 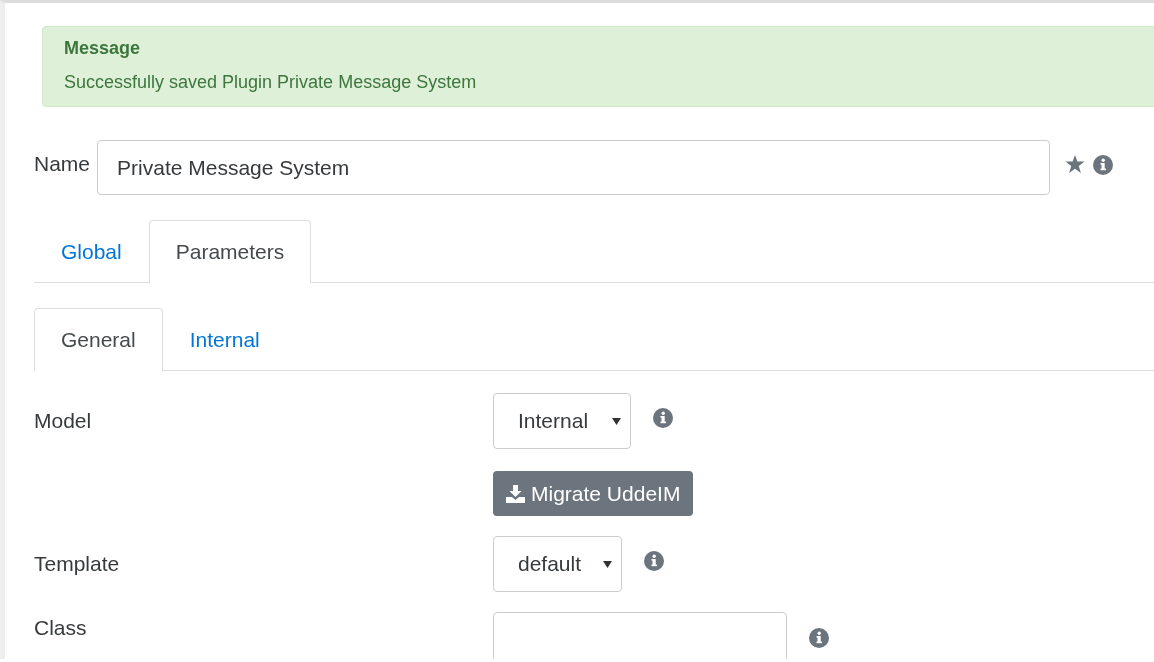 What do you see at coordinates (562, 421) in the screenshot?
I see `select-field: Internal` at bounding box center [562, 421].